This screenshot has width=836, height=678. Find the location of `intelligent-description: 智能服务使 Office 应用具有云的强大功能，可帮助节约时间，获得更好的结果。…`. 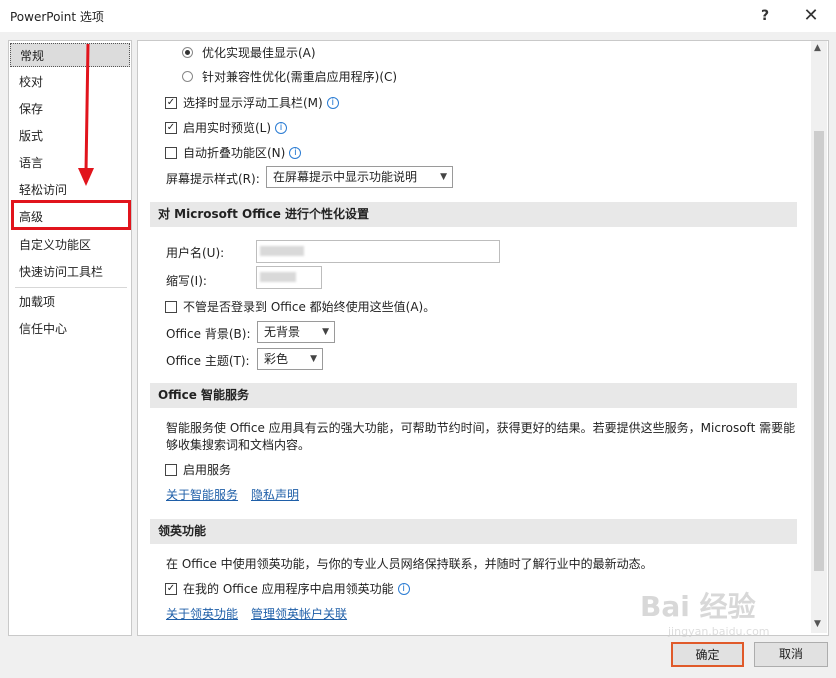

intelligent-description: 智能服务使 Office 应用具有云的强大功能，可帮助节约时间，获得更好的结果。… is located at coordinates (481, 436).